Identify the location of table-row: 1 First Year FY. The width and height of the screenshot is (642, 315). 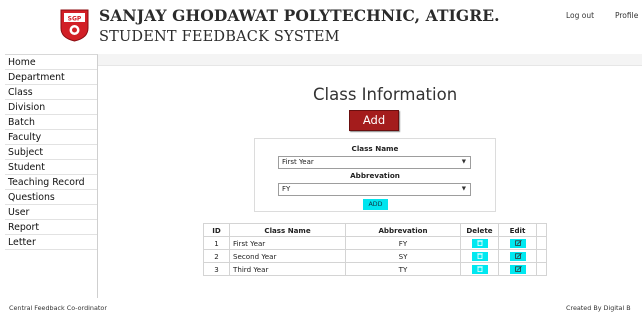
(375, 243).